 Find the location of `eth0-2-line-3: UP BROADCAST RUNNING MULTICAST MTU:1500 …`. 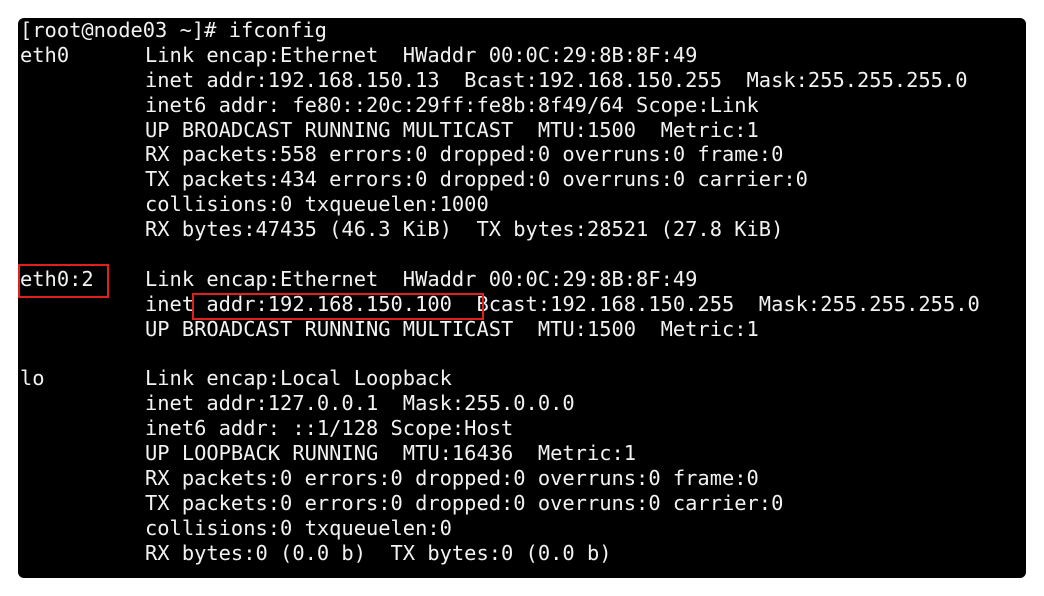

eth0-2-line-3: UP BROADCAST RUNNING MULTICAST MTU:1500 … is located at coordinates (500, 329).